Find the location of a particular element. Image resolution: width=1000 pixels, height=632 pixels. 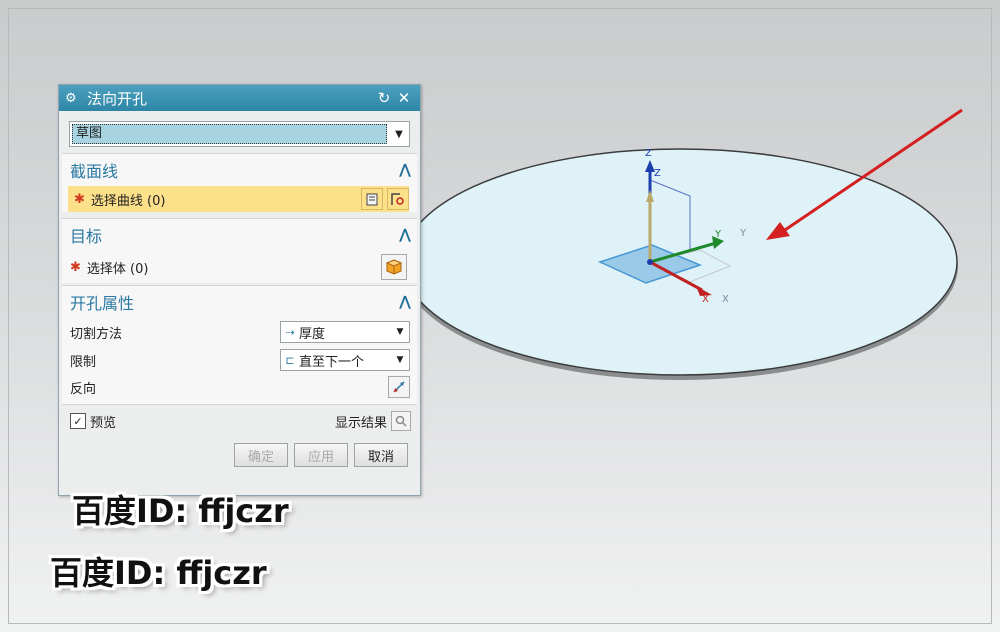

watermark-1: 百度ID: ffjczr is located at coordinates (180, 511).